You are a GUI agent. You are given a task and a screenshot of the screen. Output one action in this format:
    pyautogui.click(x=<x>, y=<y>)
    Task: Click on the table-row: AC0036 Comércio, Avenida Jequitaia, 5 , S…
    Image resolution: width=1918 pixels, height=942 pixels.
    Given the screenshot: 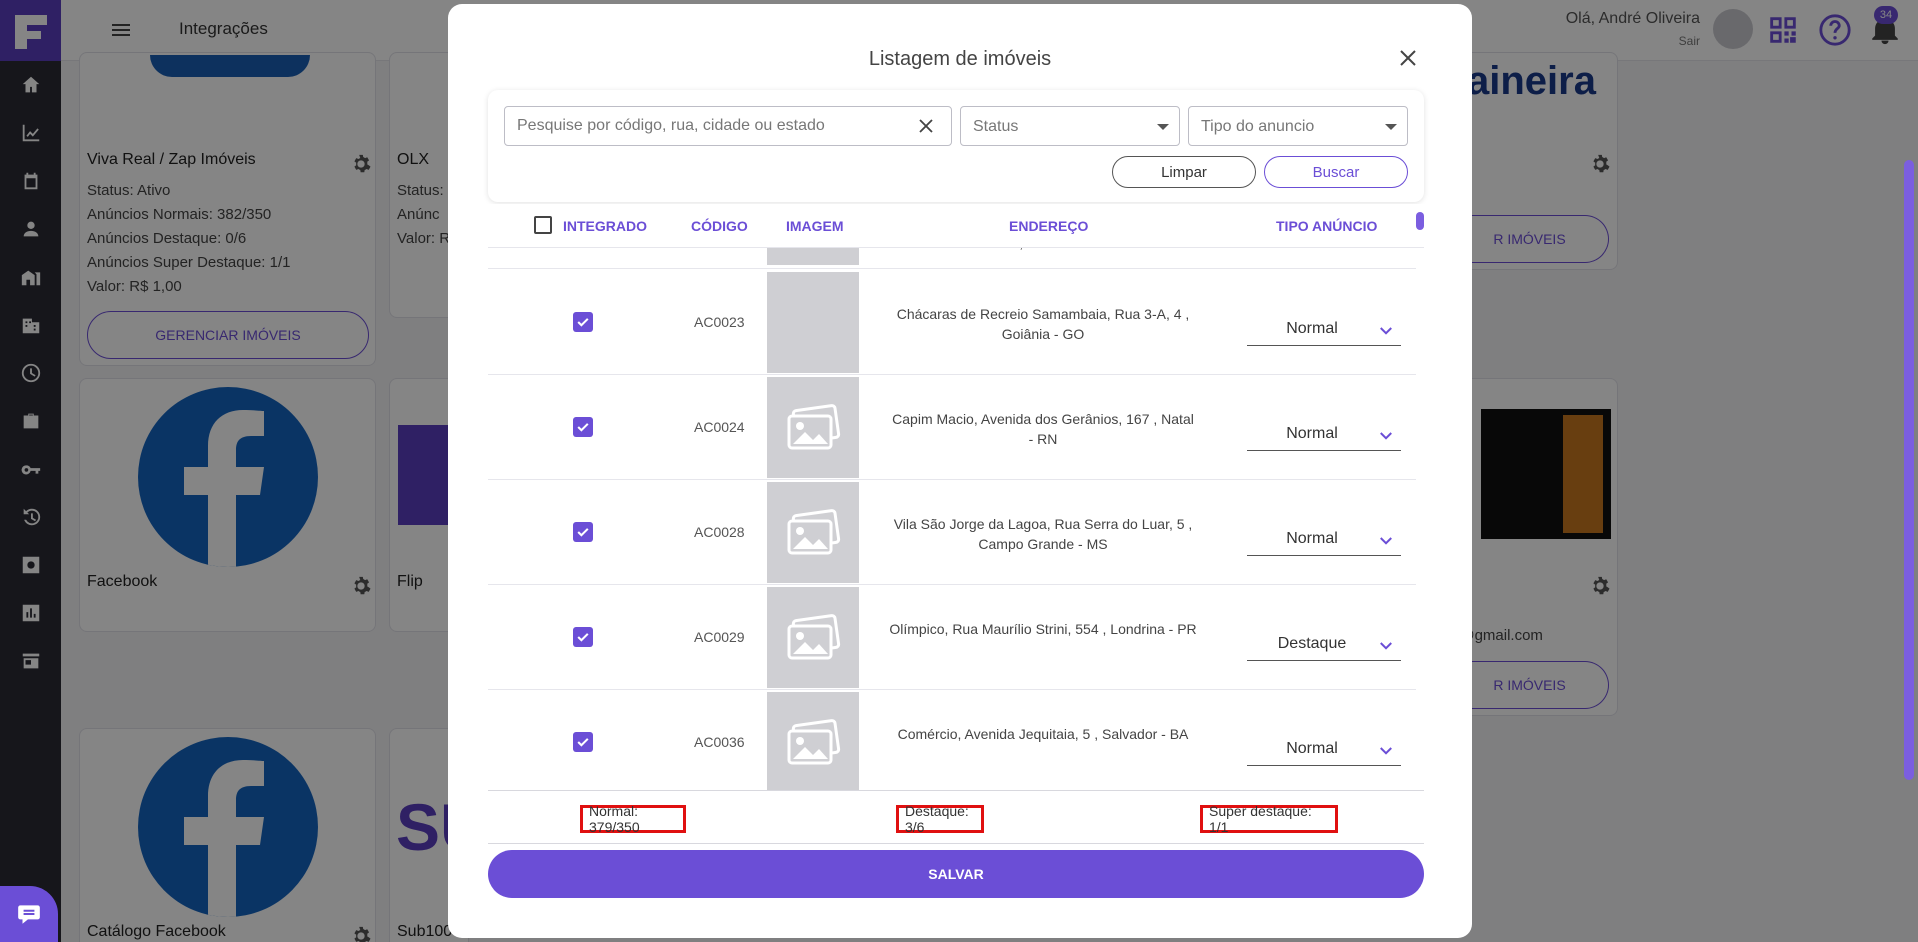 What is the action you would take?
    pyautogui.click(x=952, y=740)
    